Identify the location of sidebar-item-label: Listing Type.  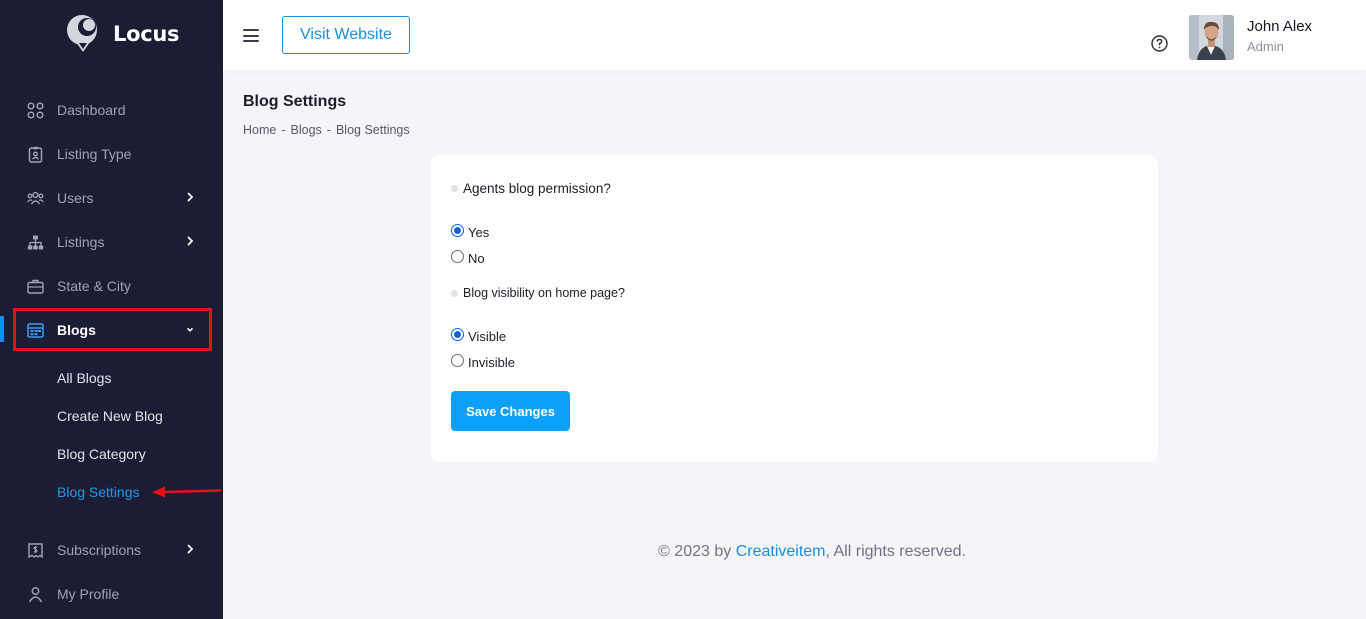
(94, 154).